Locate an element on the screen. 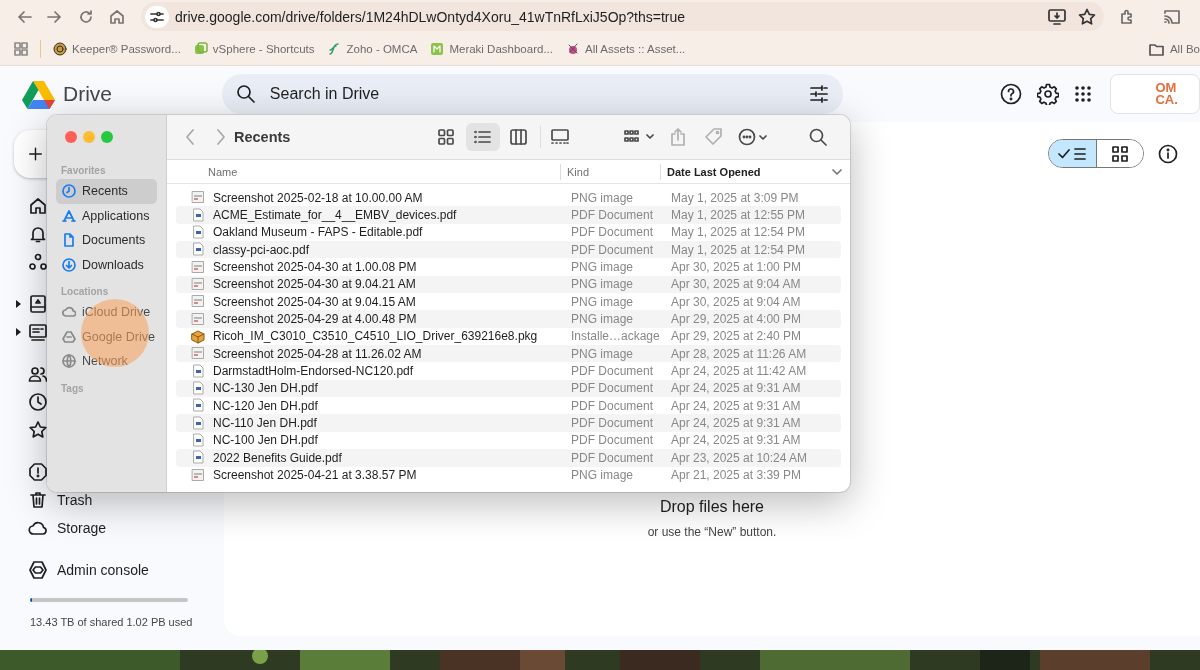 The height and width of the screenshot is (670, 1200). list-view-icon is located at coordinates (483, 137).